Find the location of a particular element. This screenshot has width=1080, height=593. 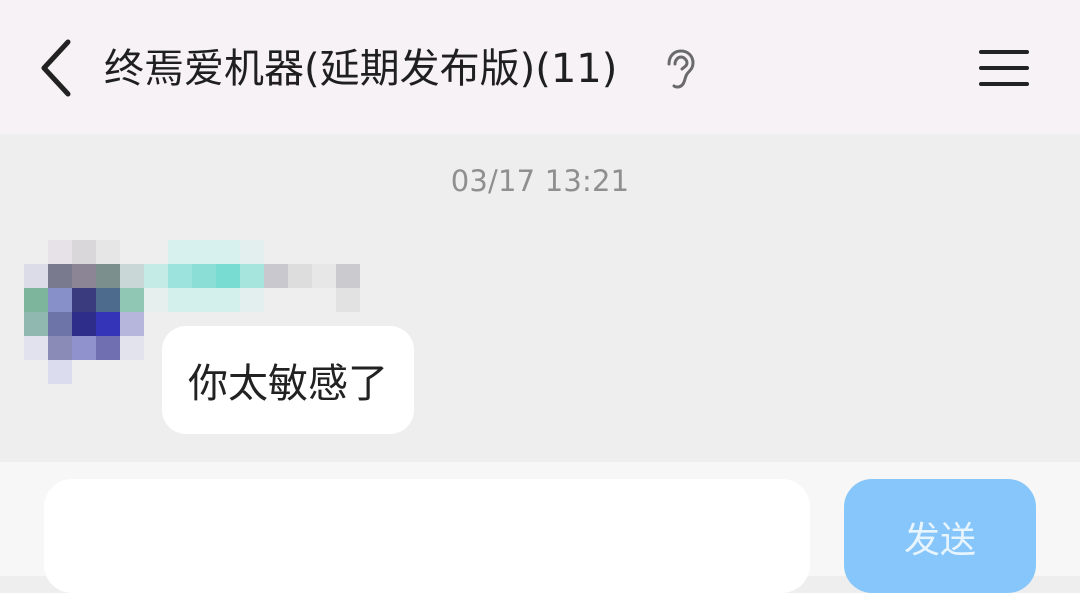

menu-button is located at coordinates (1004, 68).